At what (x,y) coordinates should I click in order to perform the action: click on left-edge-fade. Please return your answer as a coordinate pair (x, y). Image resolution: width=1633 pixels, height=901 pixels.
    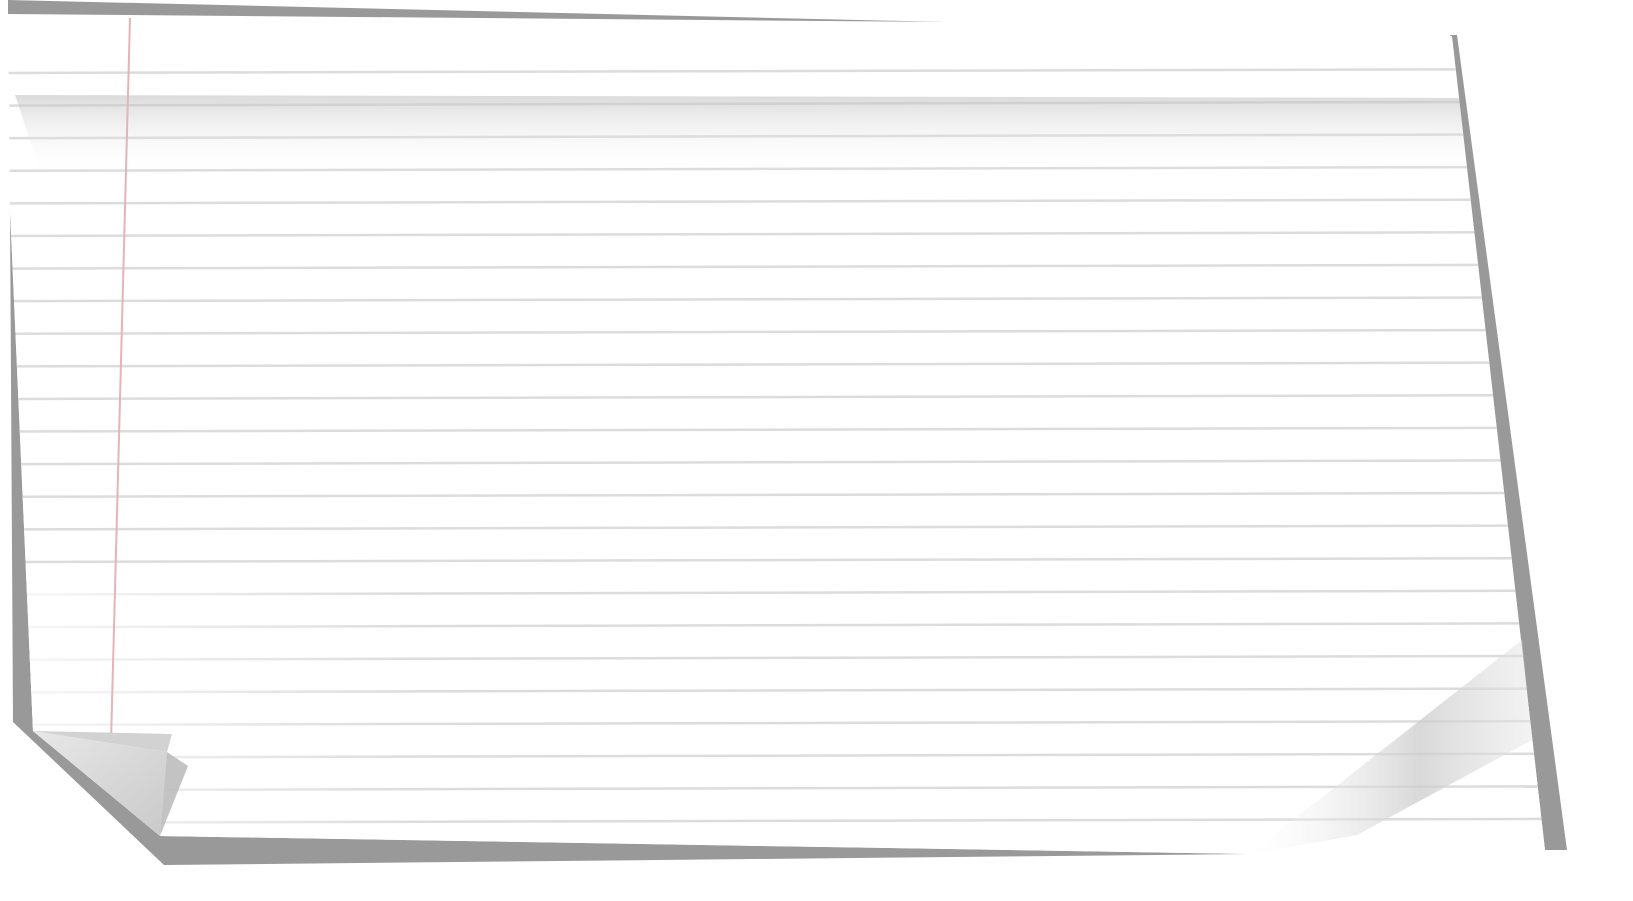
    Looking at the image, I should click on (214, 712).